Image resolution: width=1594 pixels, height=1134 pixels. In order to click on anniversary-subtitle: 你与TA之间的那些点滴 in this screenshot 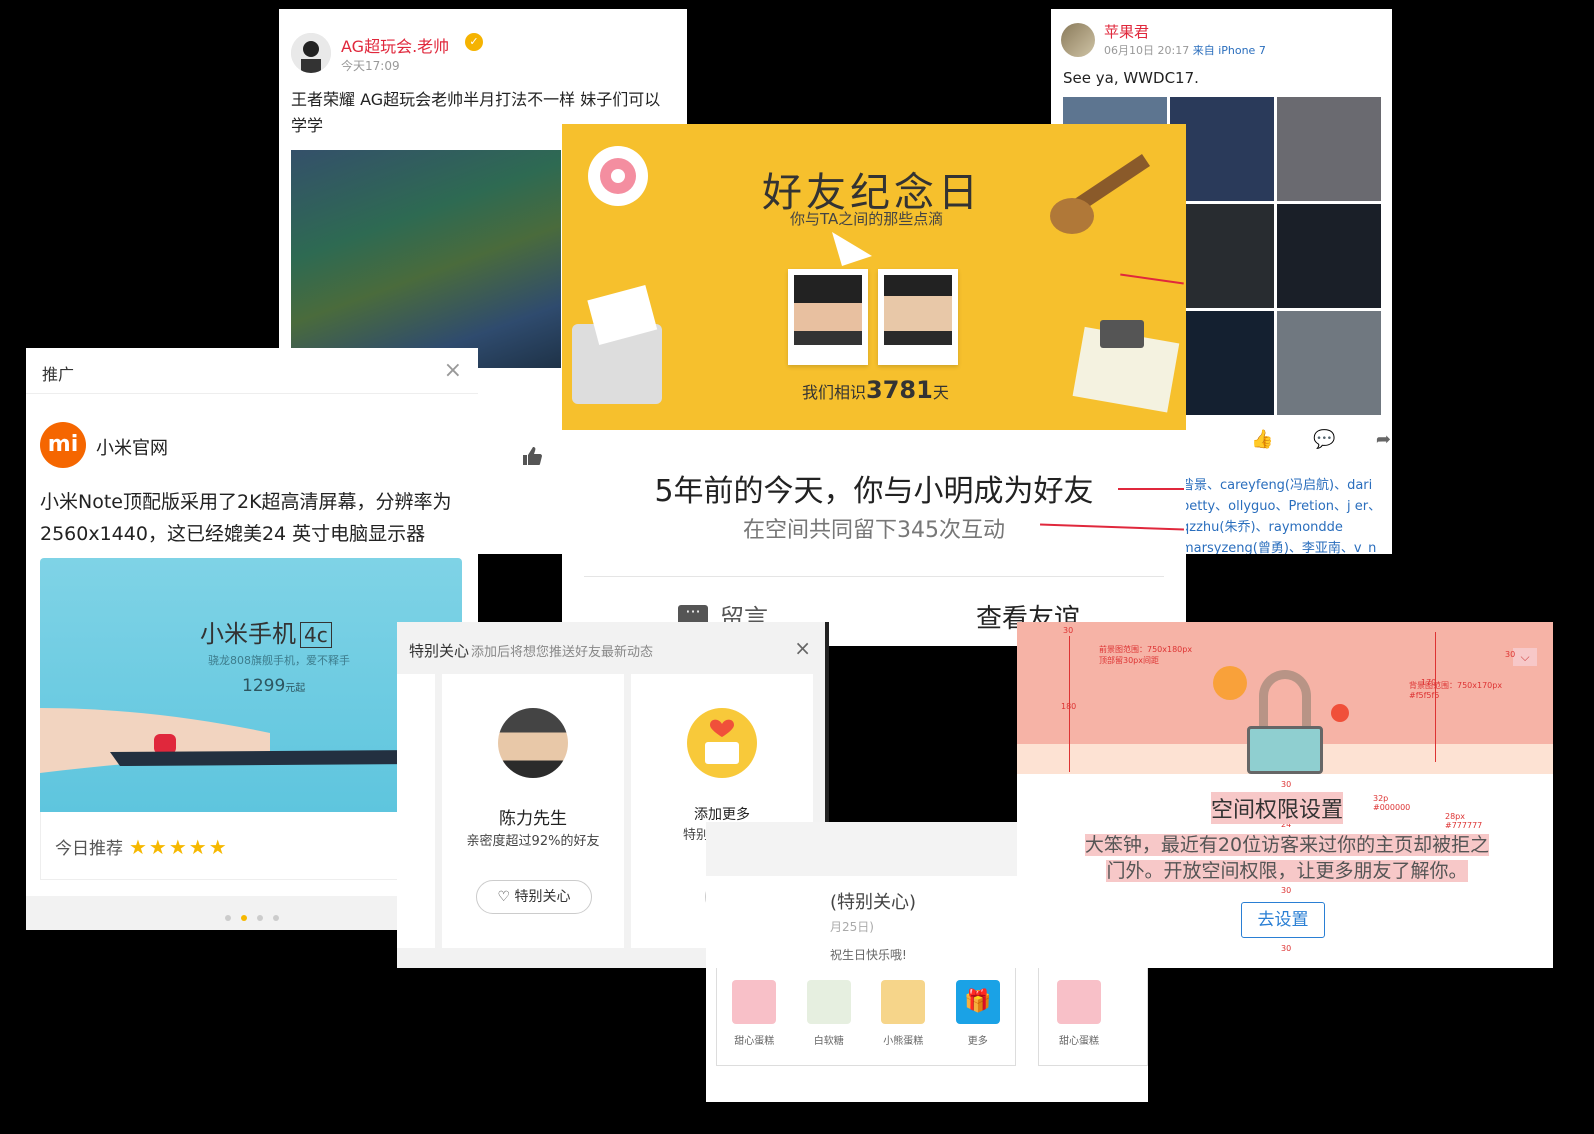, I will do `click(867, 219)`.